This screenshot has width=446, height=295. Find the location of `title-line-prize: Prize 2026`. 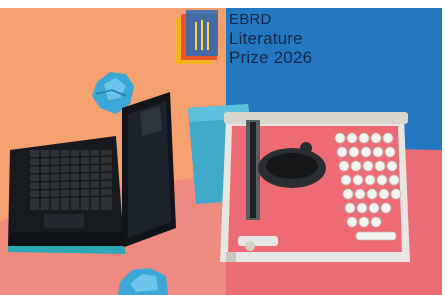

title-line-prize: Prize 2026 is located at coordinates (271, 57).